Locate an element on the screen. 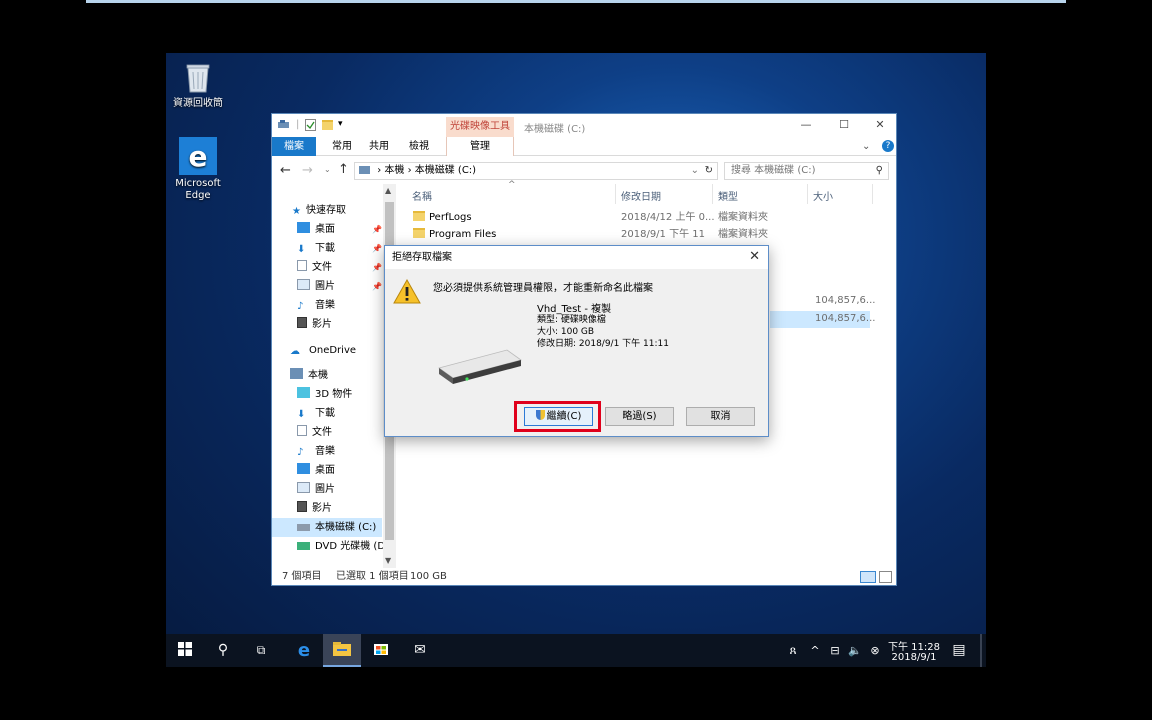  cube-icon is located at coordinates (303, 392).